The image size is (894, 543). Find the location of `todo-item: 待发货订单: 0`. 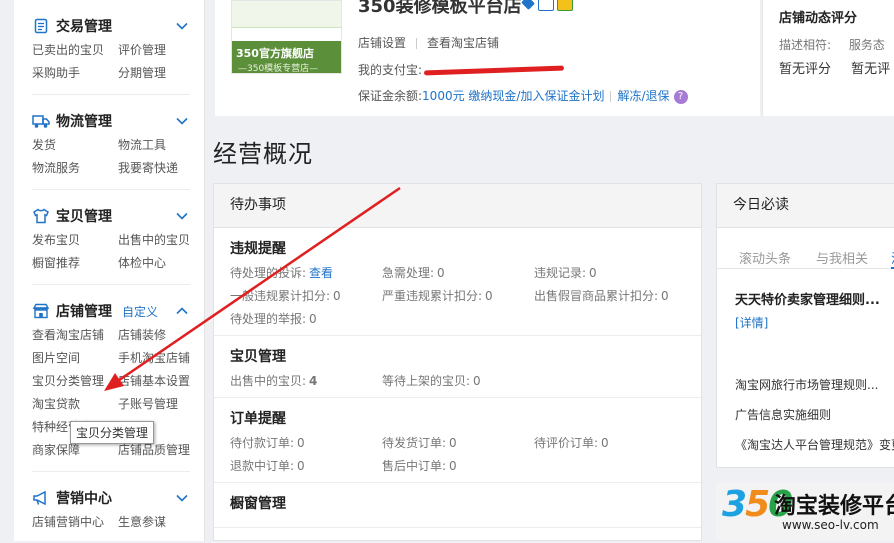

todo-item: 待发货订单: 0 is located at coordinates (458, 442).